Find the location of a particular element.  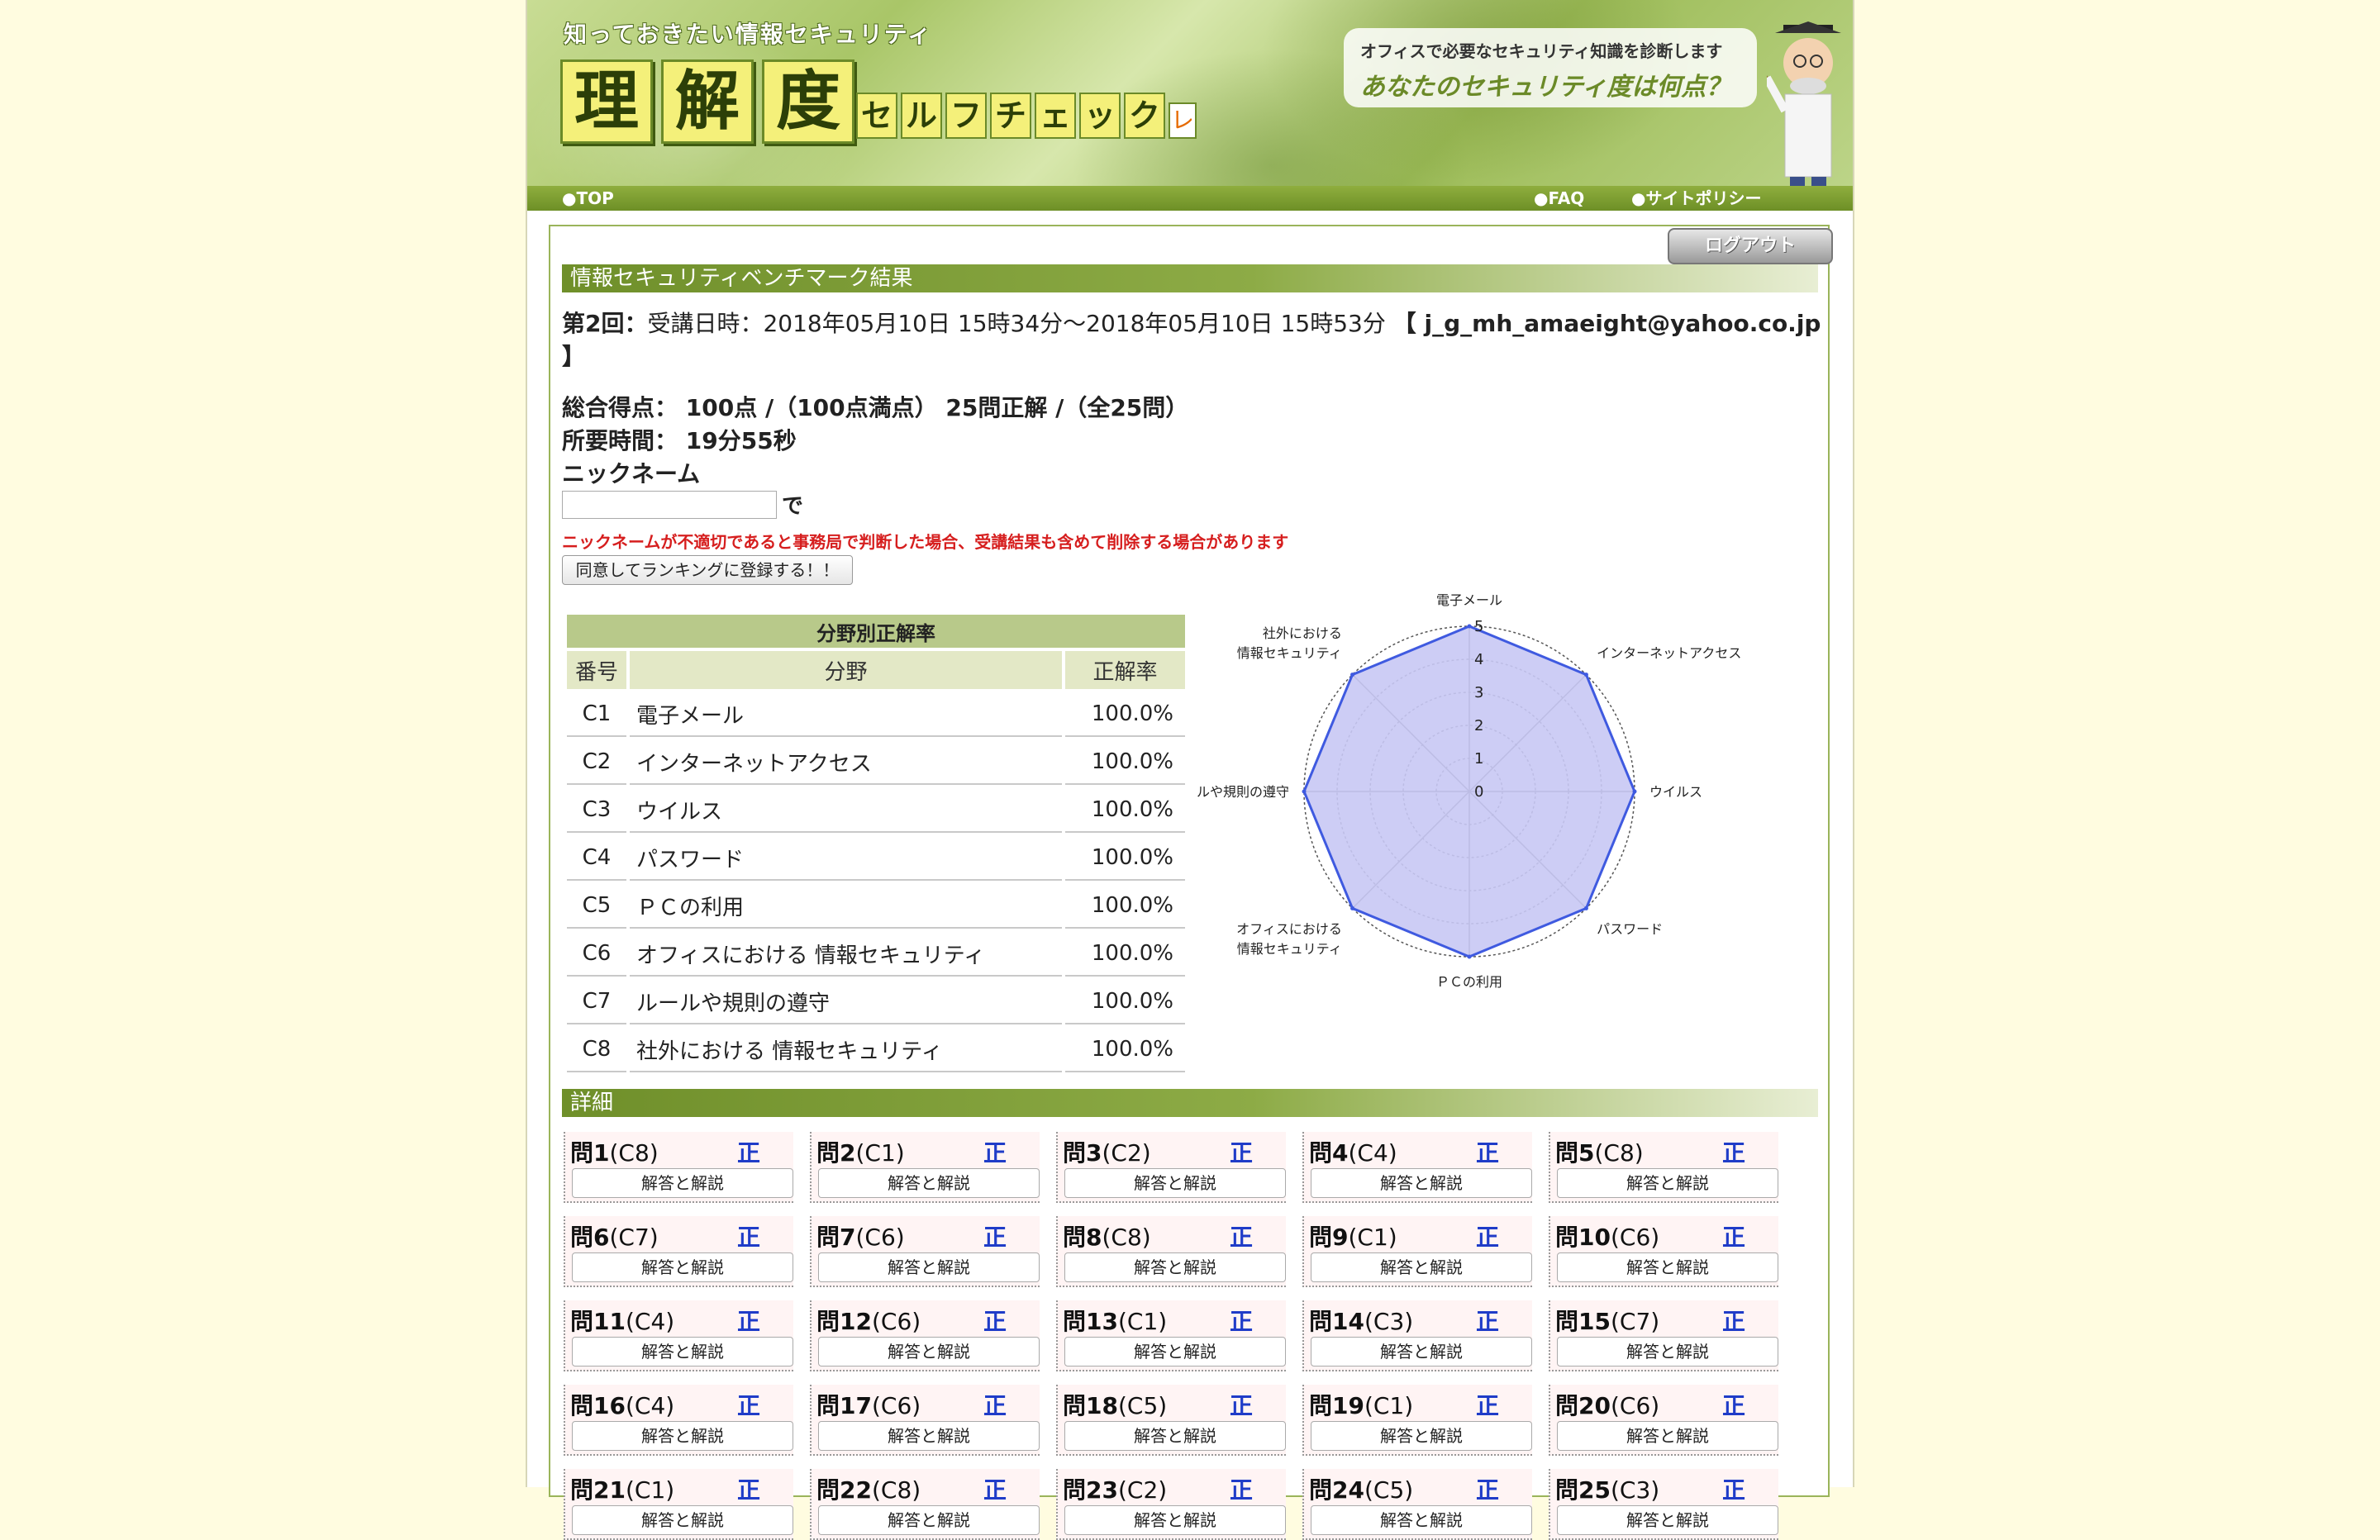

question-card: 問10(C6) 正解答と解説 is located at coordinates (1663, 1251).